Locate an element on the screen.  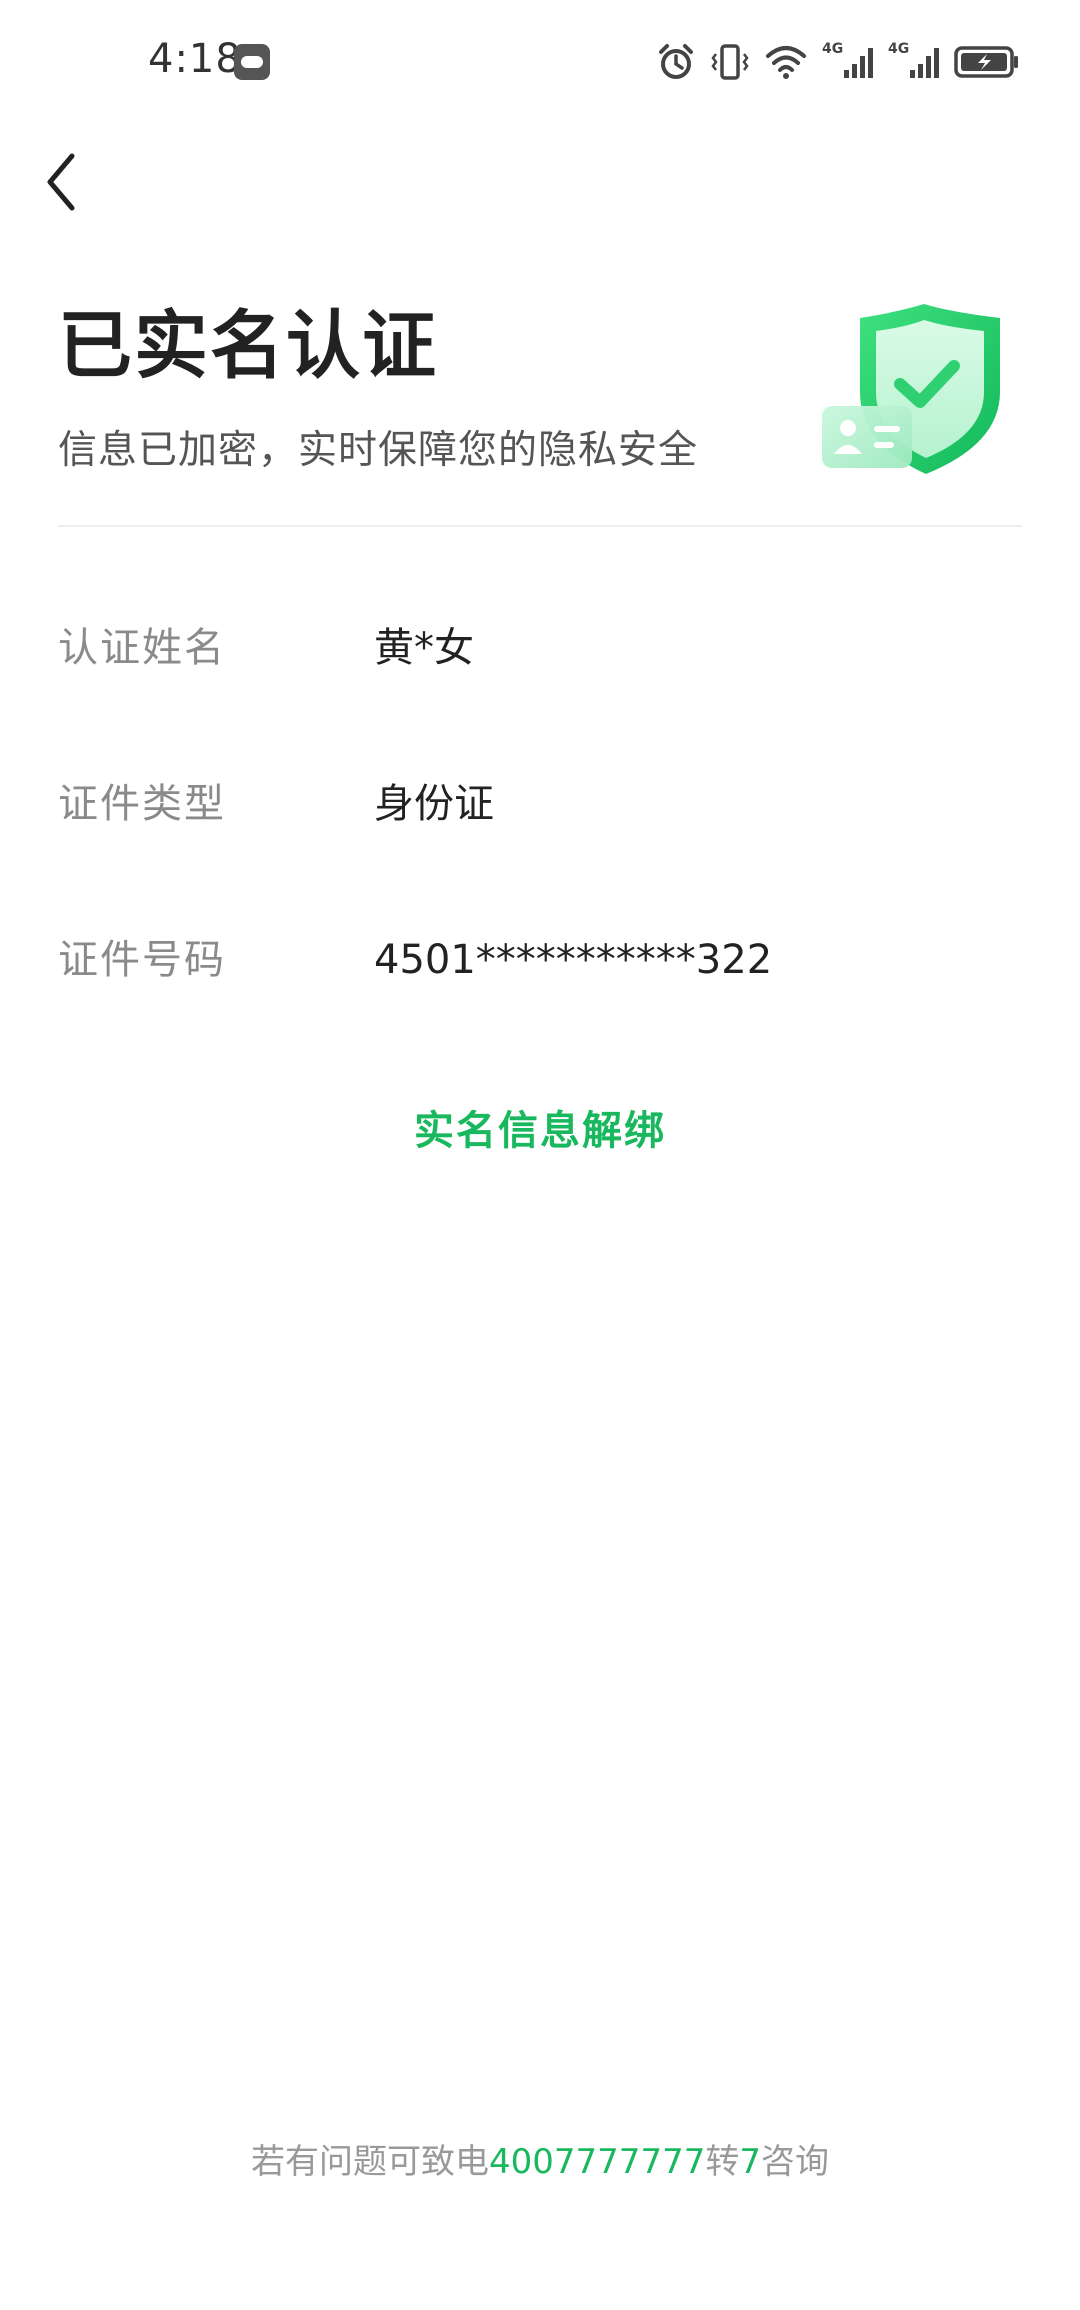
footer-extension: 7 is located at coordinates (750, 2162).